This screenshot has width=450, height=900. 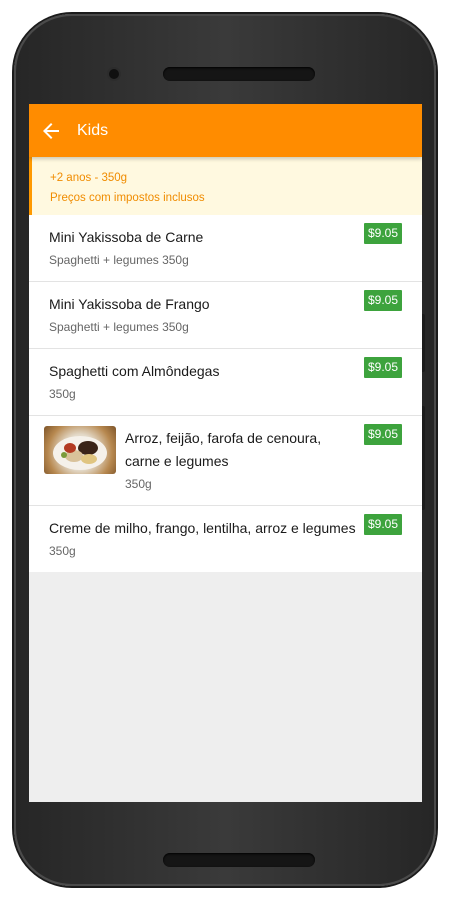 I want to click on item-name: Spaghetti com Almôndegas, so click(x=134, y=371).